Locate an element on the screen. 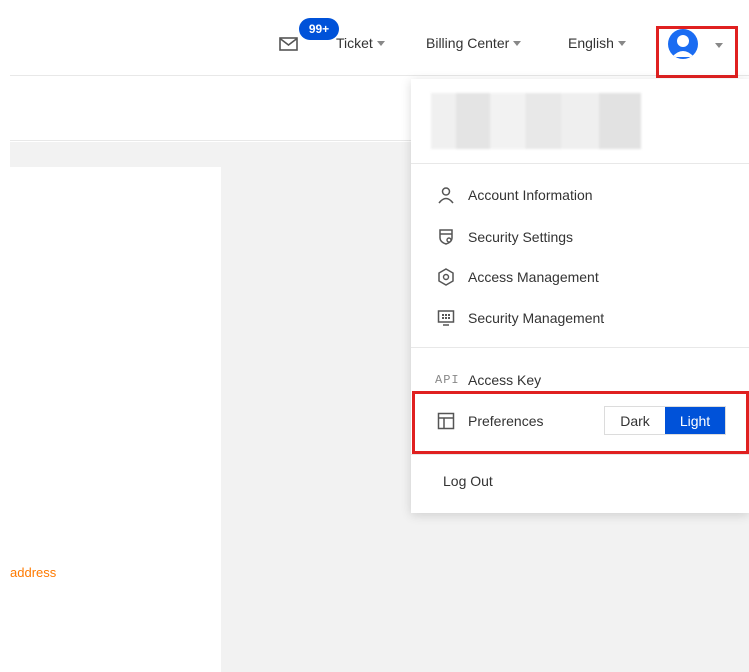 The image size is (749, 672). nav-language: English is located at coordinates (597, 43).